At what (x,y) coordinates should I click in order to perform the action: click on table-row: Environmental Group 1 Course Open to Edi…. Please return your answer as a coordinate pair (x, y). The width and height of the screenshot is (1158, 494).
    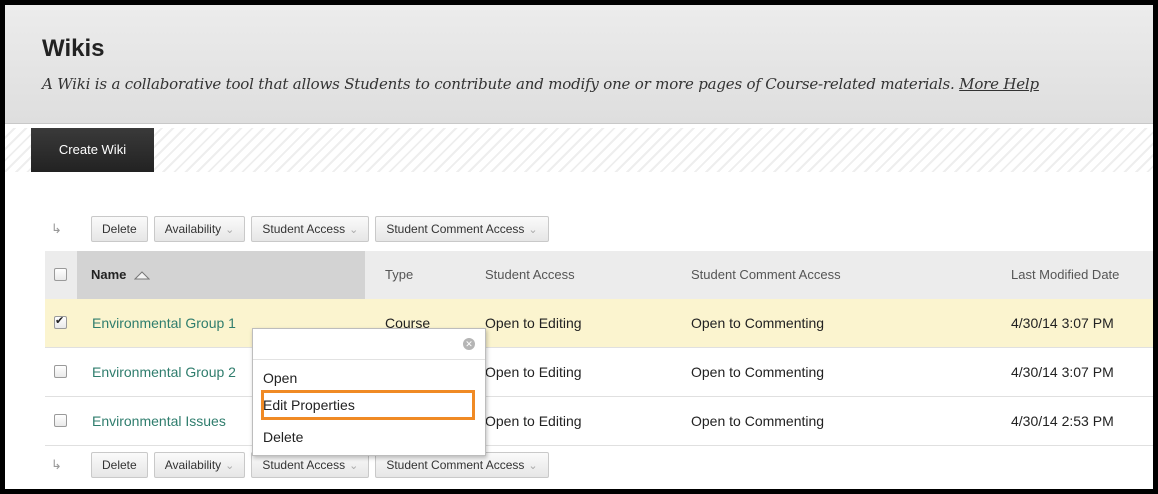
    Looking at the image, I should click on (599, 323).